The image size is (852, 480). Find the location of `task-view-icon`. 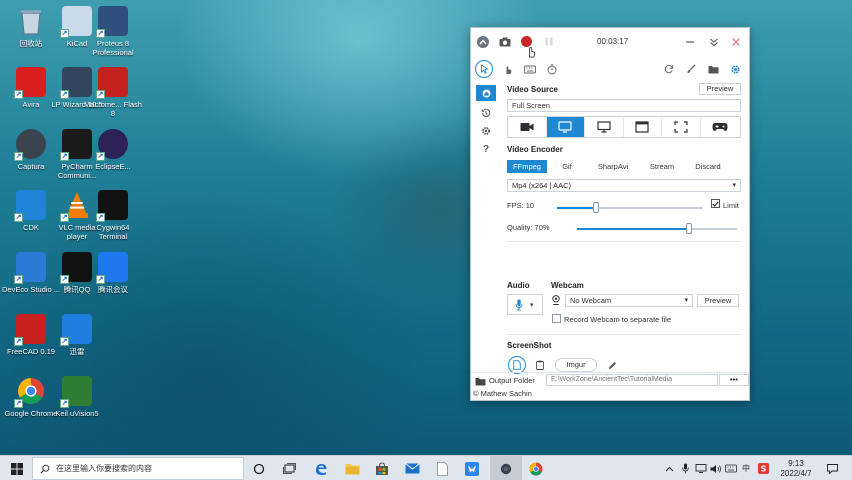

task-view-icon is located at coordinates (289, 468).